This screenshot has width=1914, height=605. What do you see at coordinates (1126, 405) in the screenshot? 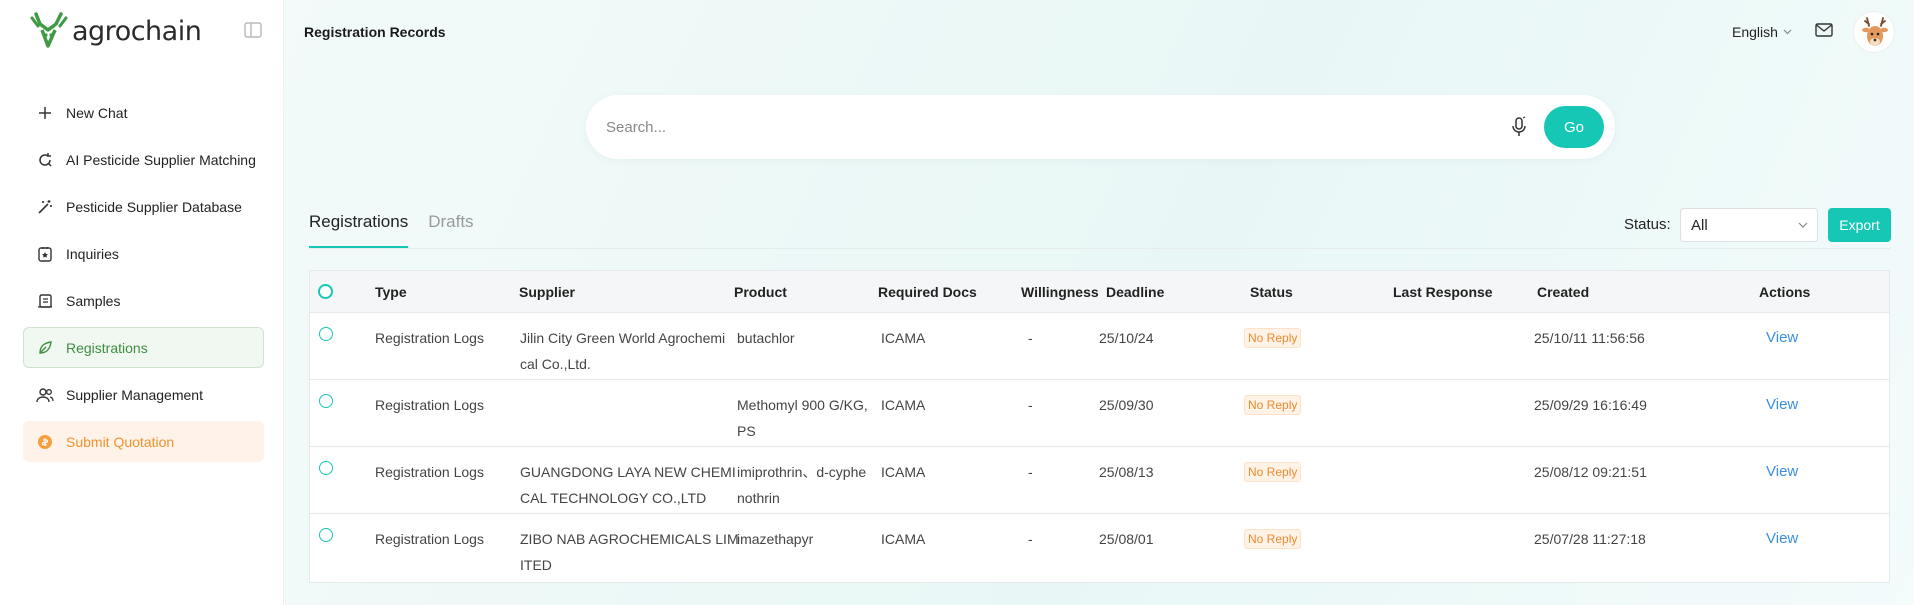
I see `cell-deadline: 25/09/30` at bounding box center [1126, 405].